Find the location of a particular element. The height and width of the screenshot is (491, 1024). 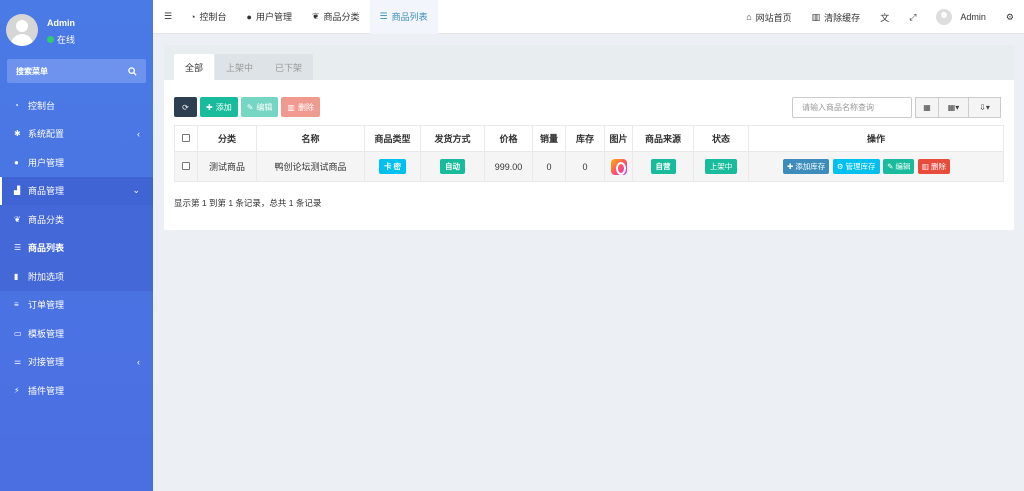

column-header: 商品来源 is located at coordinates (663, 138).